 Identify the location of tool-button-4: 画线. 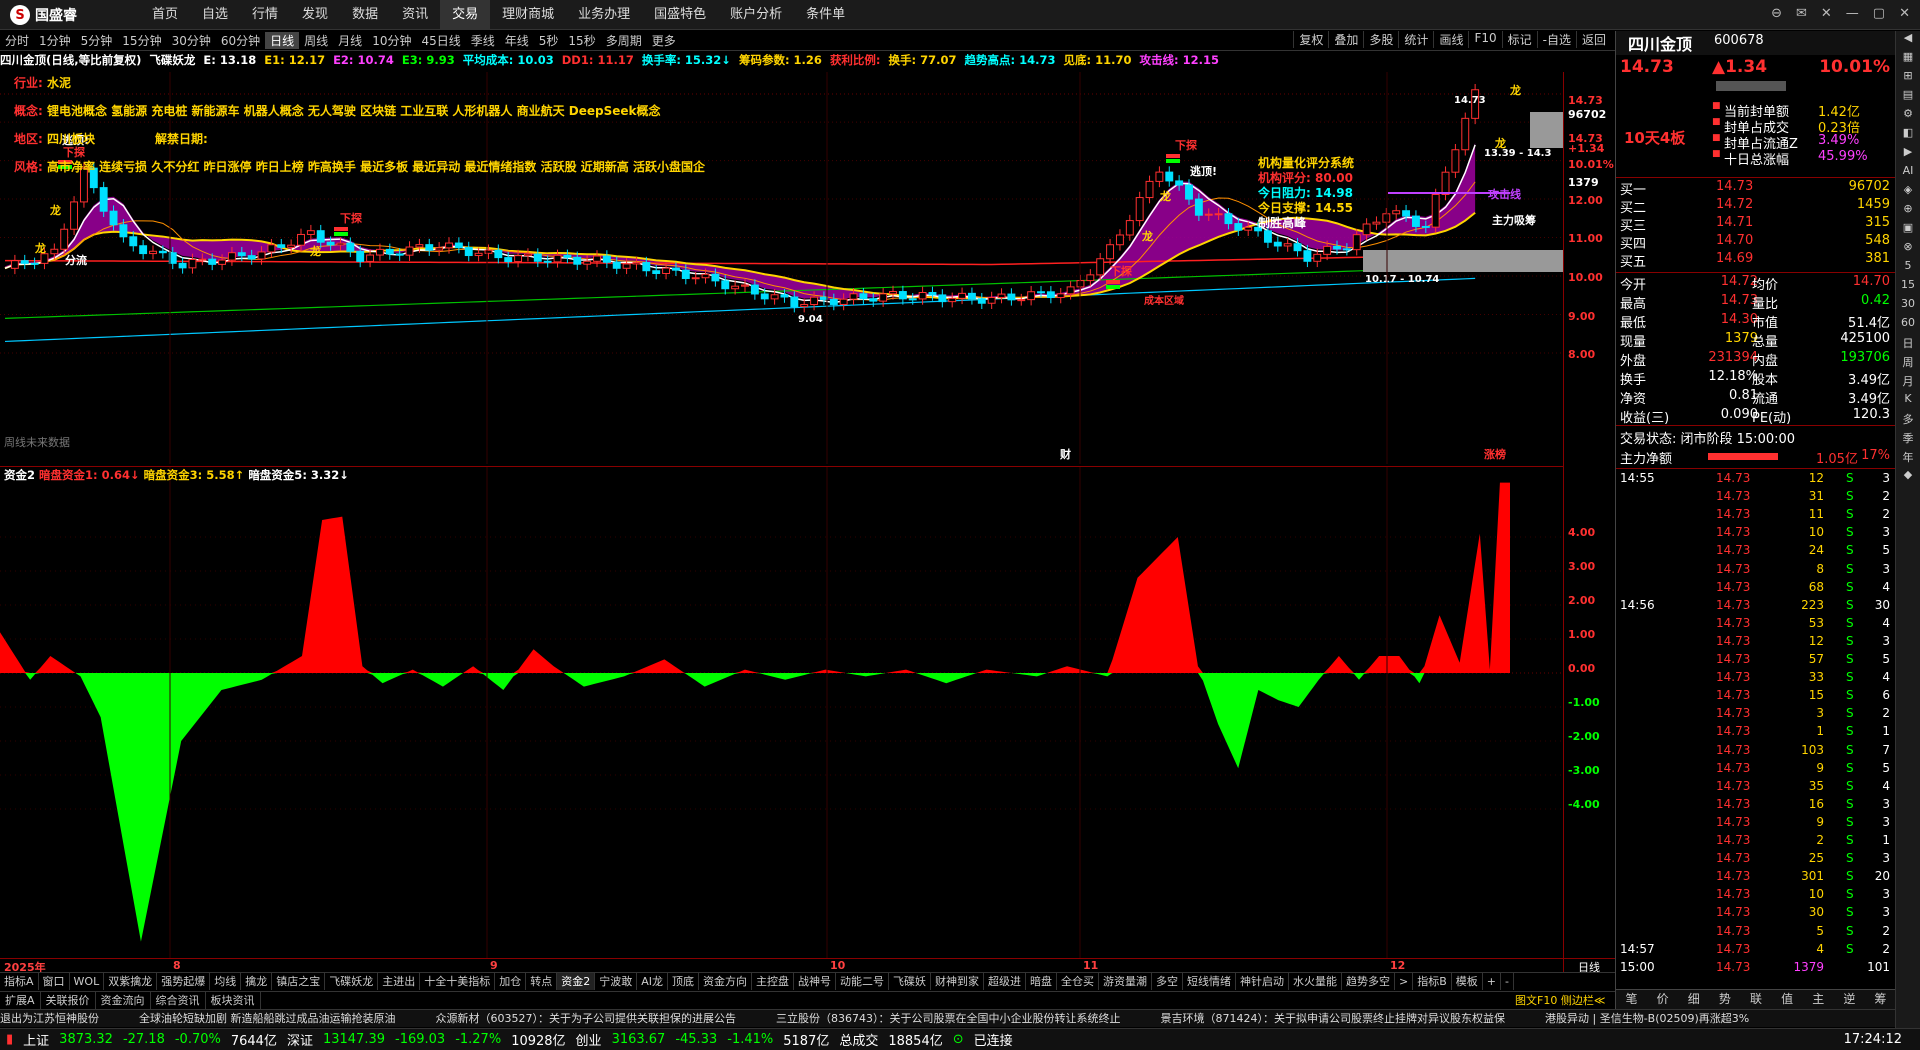
(1450, 39).